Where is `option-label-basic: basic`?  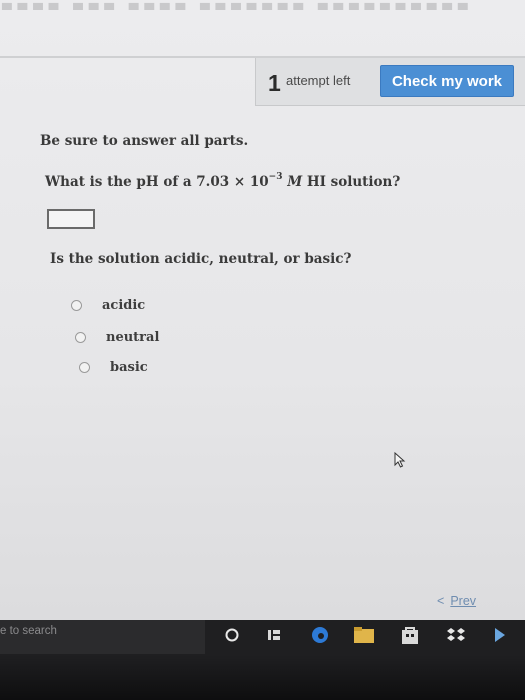 option-label-basic: basic is located at coordinates (129, 367).